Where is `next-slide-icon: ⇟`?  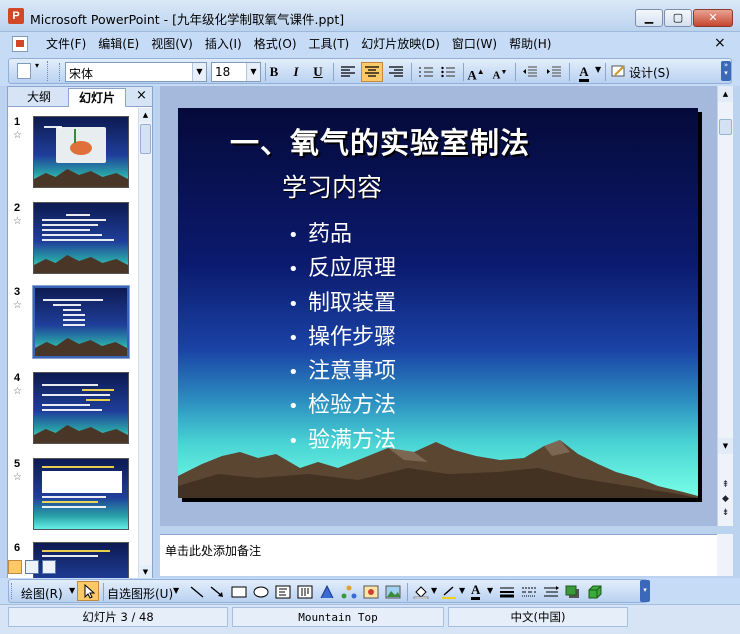
next-slide-icon: ⇟ is located at coordinates (725, 513).